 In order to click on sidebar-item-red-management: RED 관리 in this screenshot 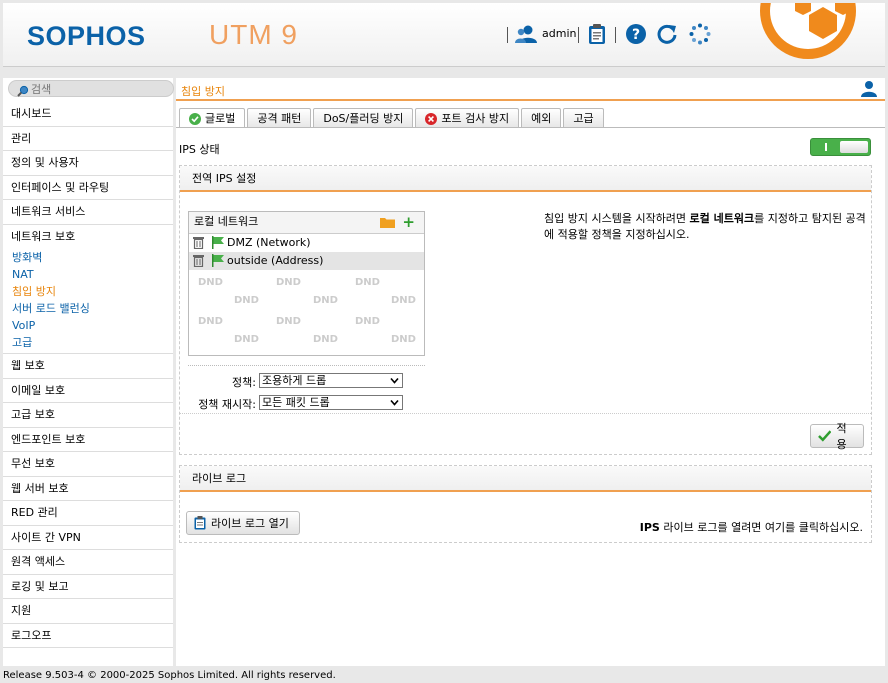, I will do `click(88, 513)`.